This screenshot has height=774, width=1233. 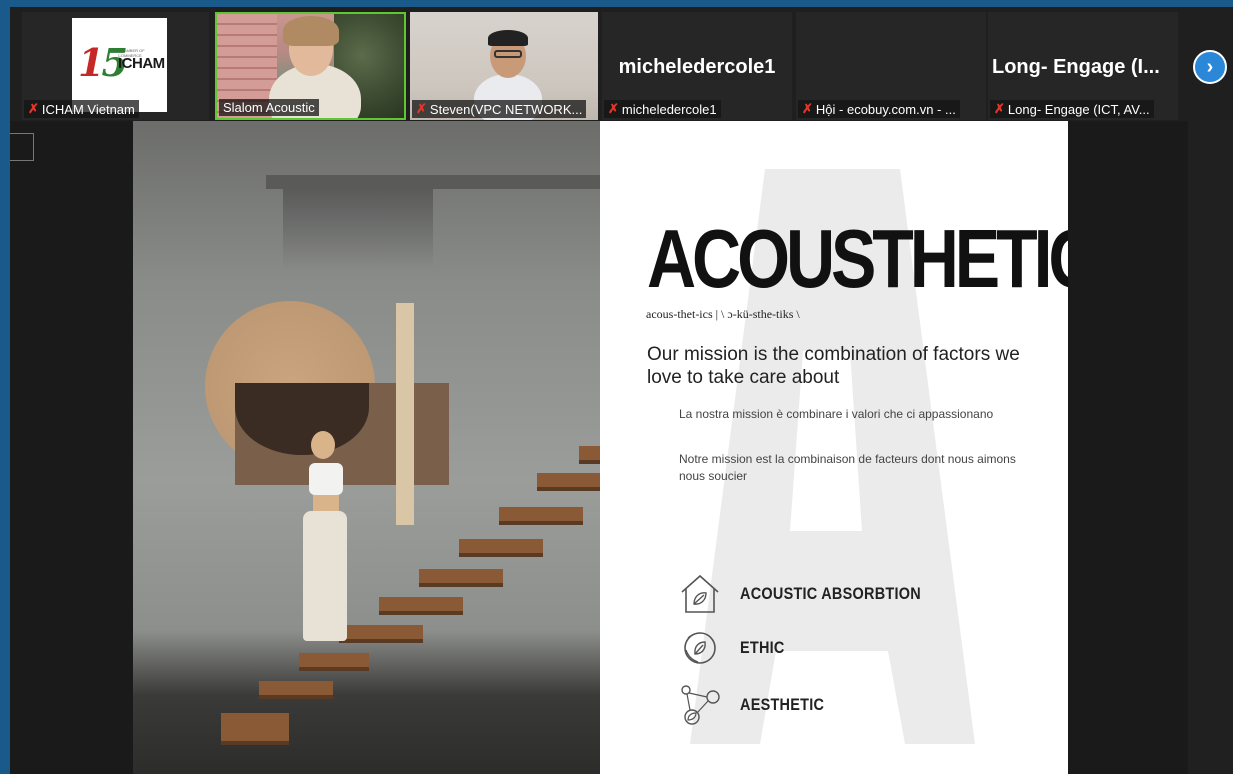 I want to click on chevron-right-icon: ›, so click(x=1210, y=67).